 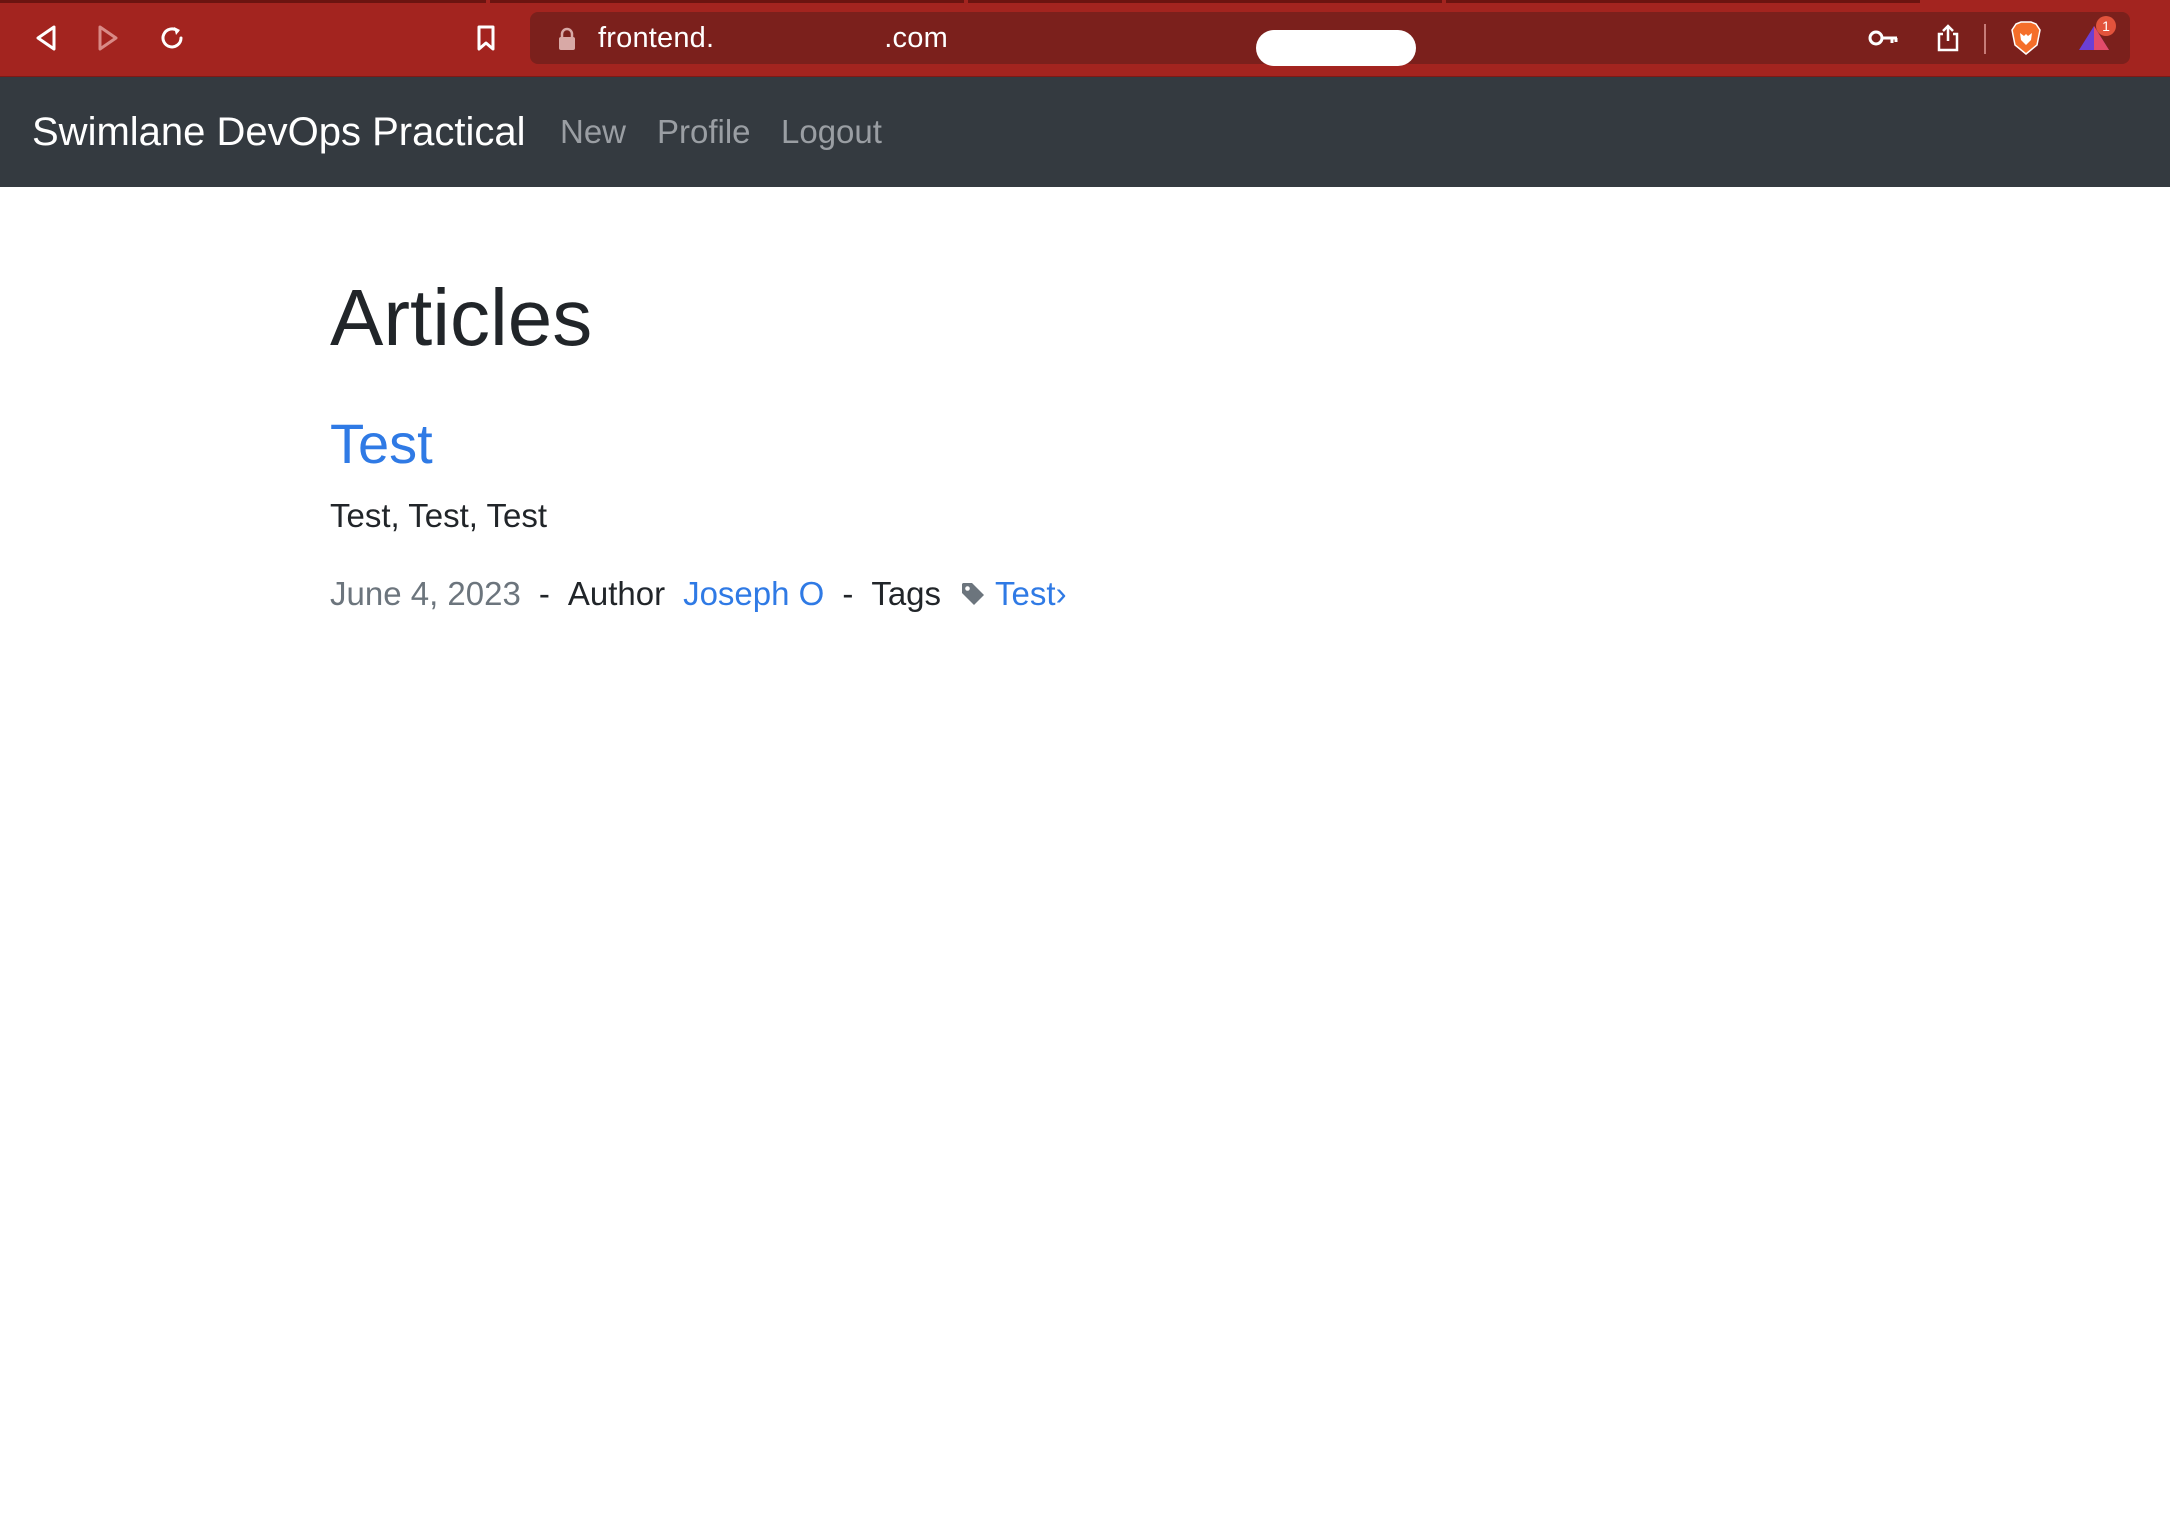 I want to click on forward-arrow-icon, so click(x=108, y=38).